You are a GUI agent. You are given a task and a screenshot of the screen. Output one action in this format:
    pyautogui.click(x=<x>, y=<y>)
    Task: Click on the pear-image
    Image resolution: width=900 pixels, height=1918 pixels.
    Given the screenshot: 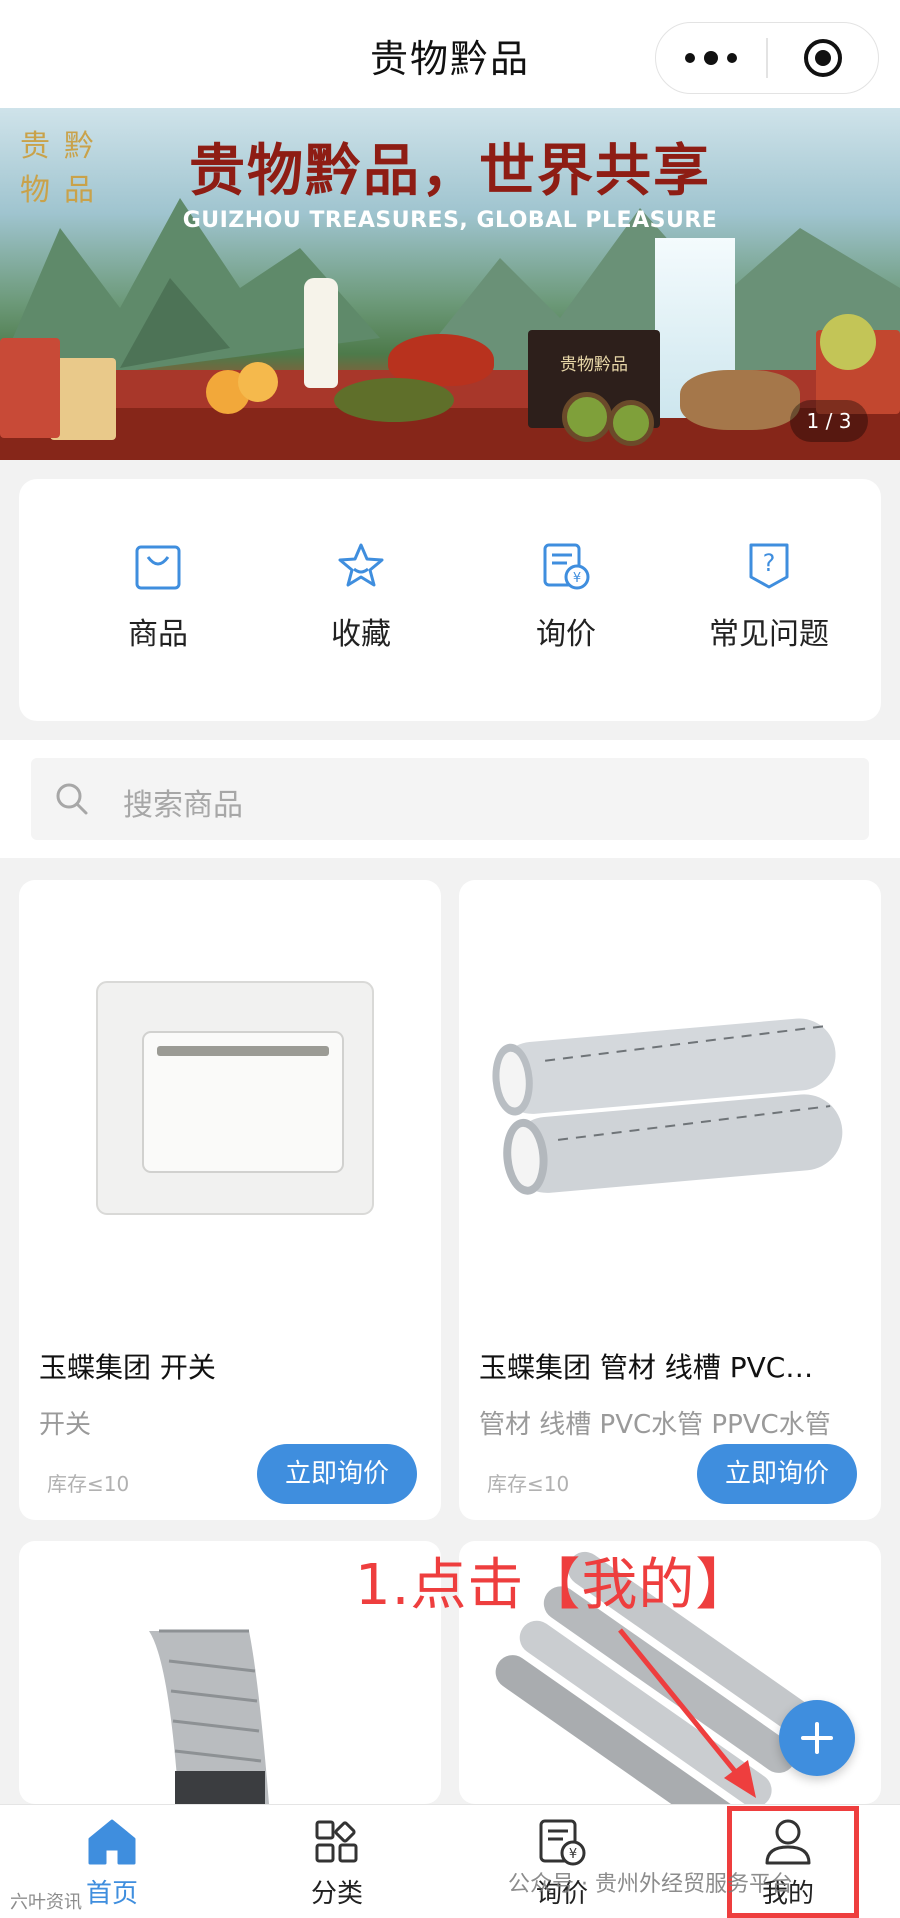 What is the action you would take?
    pyautogui.click(x=848, y=342)
    